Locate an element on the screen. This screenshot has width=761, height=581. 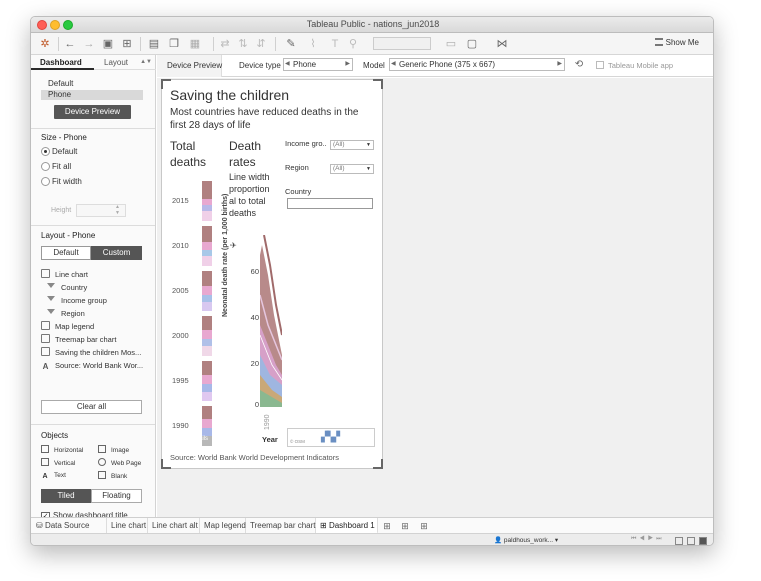
duplicate-sheet-icon: ❐ is located at coordinates (174, 44).